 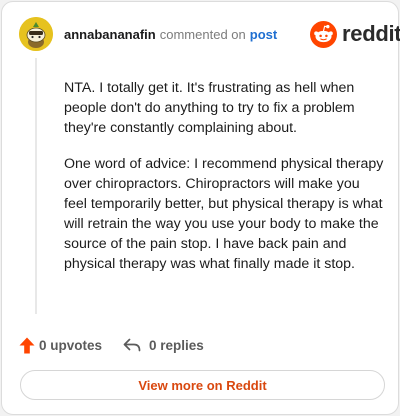 What do you see at coordinates (323, 34) in the screenshot?
I see `reddit-logo-icon` at bounding box center [323, 34].